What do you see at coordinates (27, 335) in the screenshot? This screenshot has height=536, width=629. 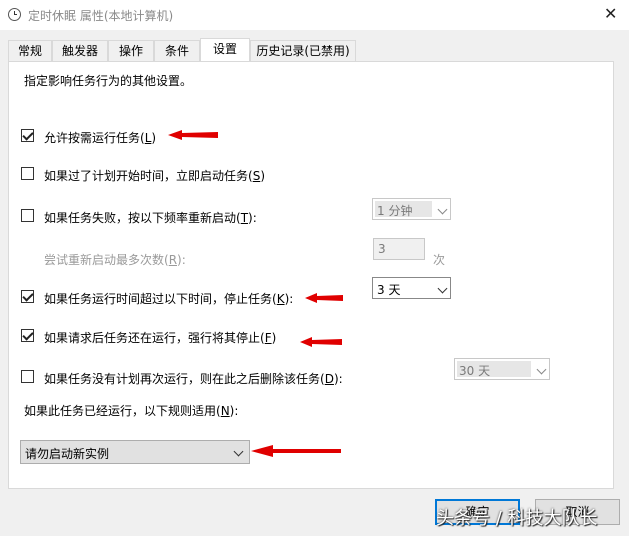 I see `force-stop-checkbox` at bounding box center [27, 335].